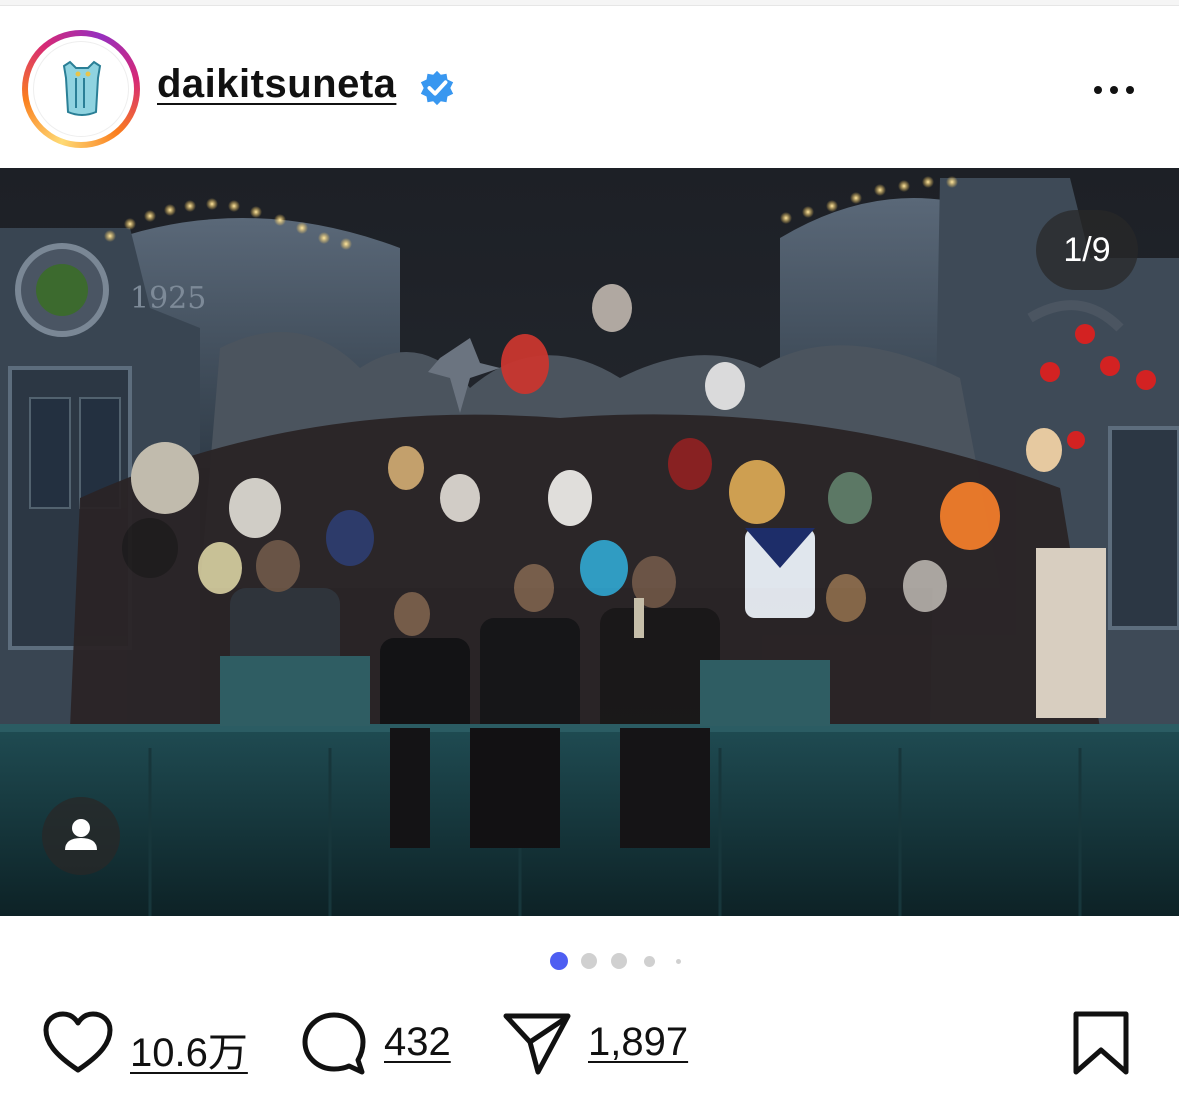  What do you see at coordinates (417, 1042) in the screenshot?
I see `comment-count: 432` at bounding box center [417, 1042].